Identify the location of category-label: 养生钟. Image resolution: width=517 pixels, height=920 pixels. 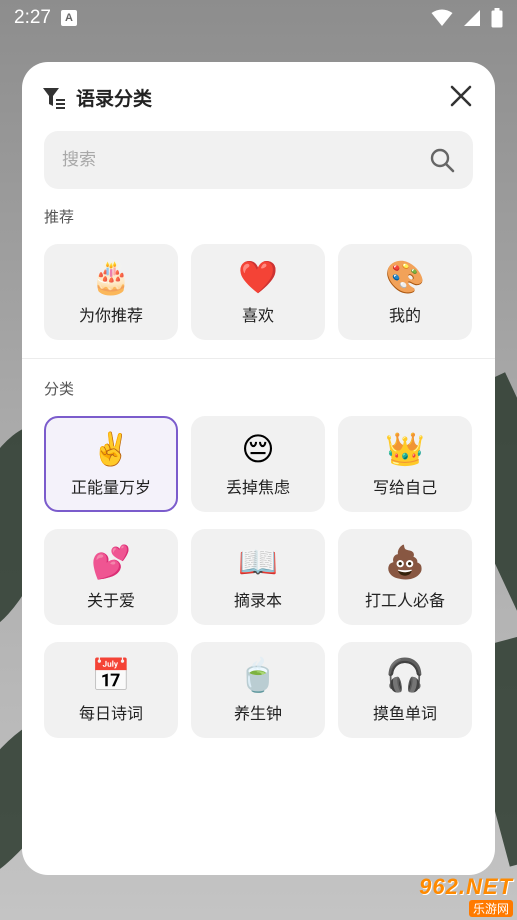
(257, 713).